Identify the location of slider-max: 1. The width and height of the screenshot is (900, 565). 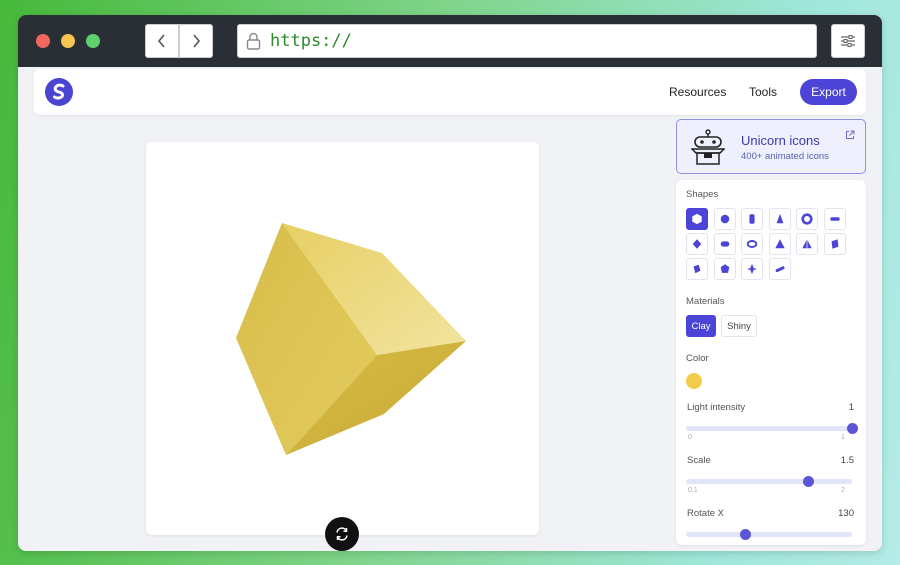
(843, 437).